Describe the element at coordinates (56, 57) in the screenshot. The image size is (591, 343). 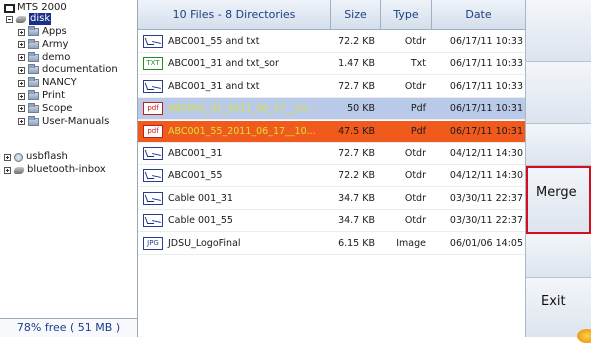
I see `tree-item-folder-label: demo` at that location.